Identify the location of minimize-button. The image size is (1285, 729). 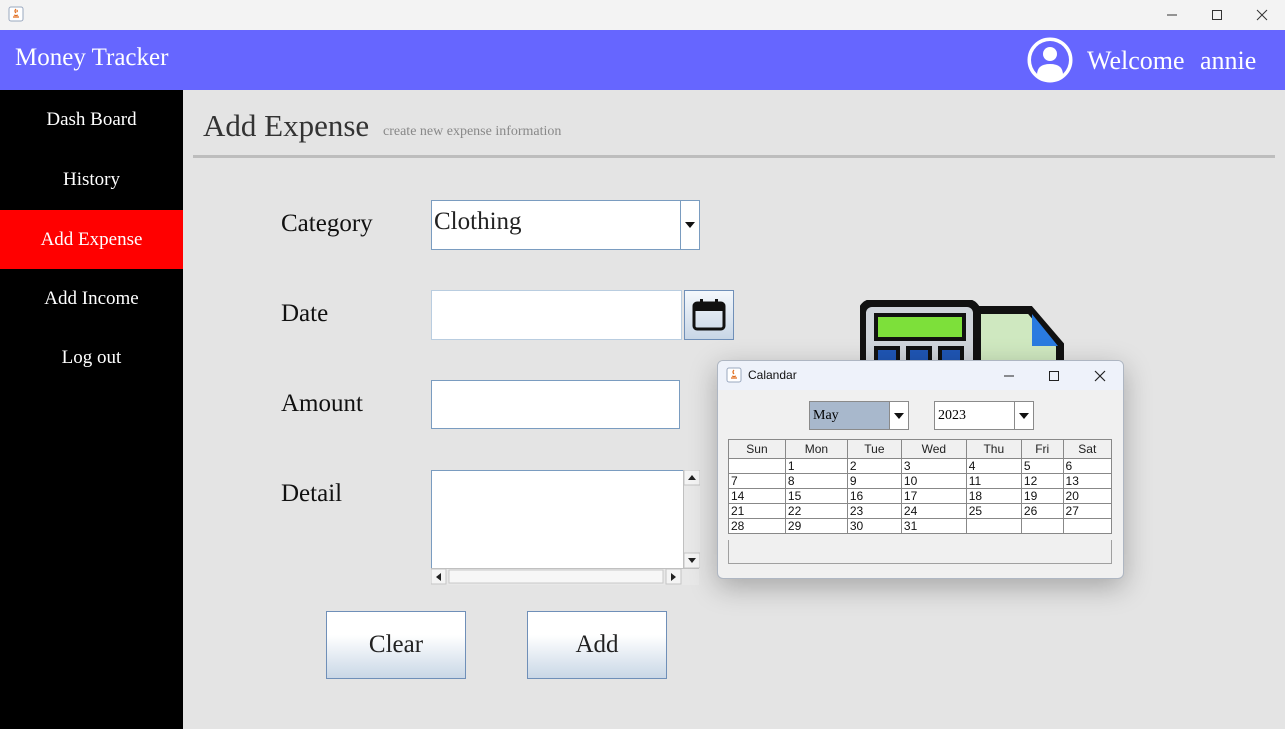
(1171, 15).